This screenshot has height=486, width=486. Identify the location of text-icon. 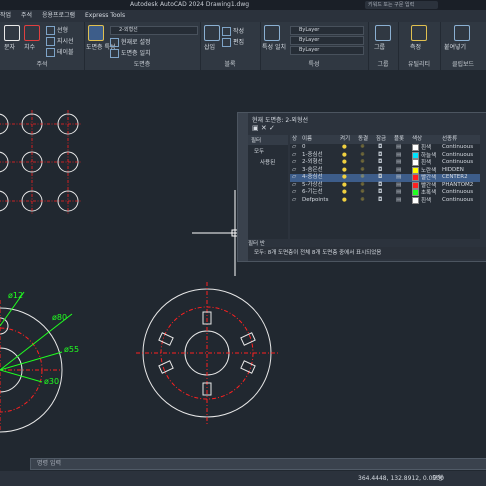
(12, 33).